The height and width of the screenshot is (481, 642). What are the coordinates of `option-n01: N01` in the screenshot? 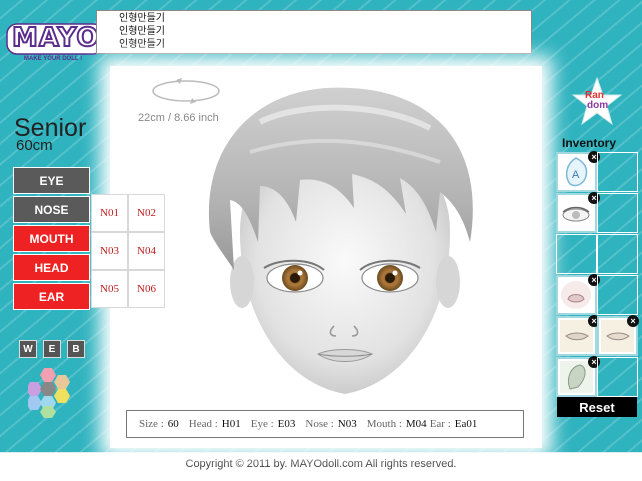 It's located at (109, 213).